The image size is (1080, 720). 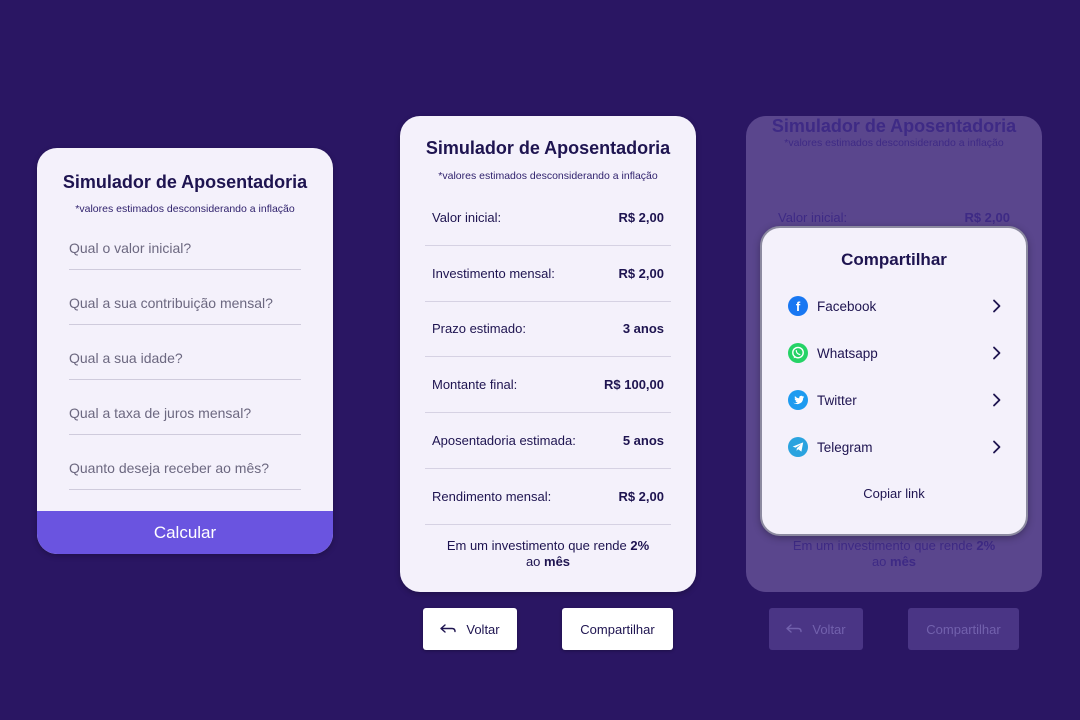 I want to click on initial-value-field, so click(x=185, y=251).